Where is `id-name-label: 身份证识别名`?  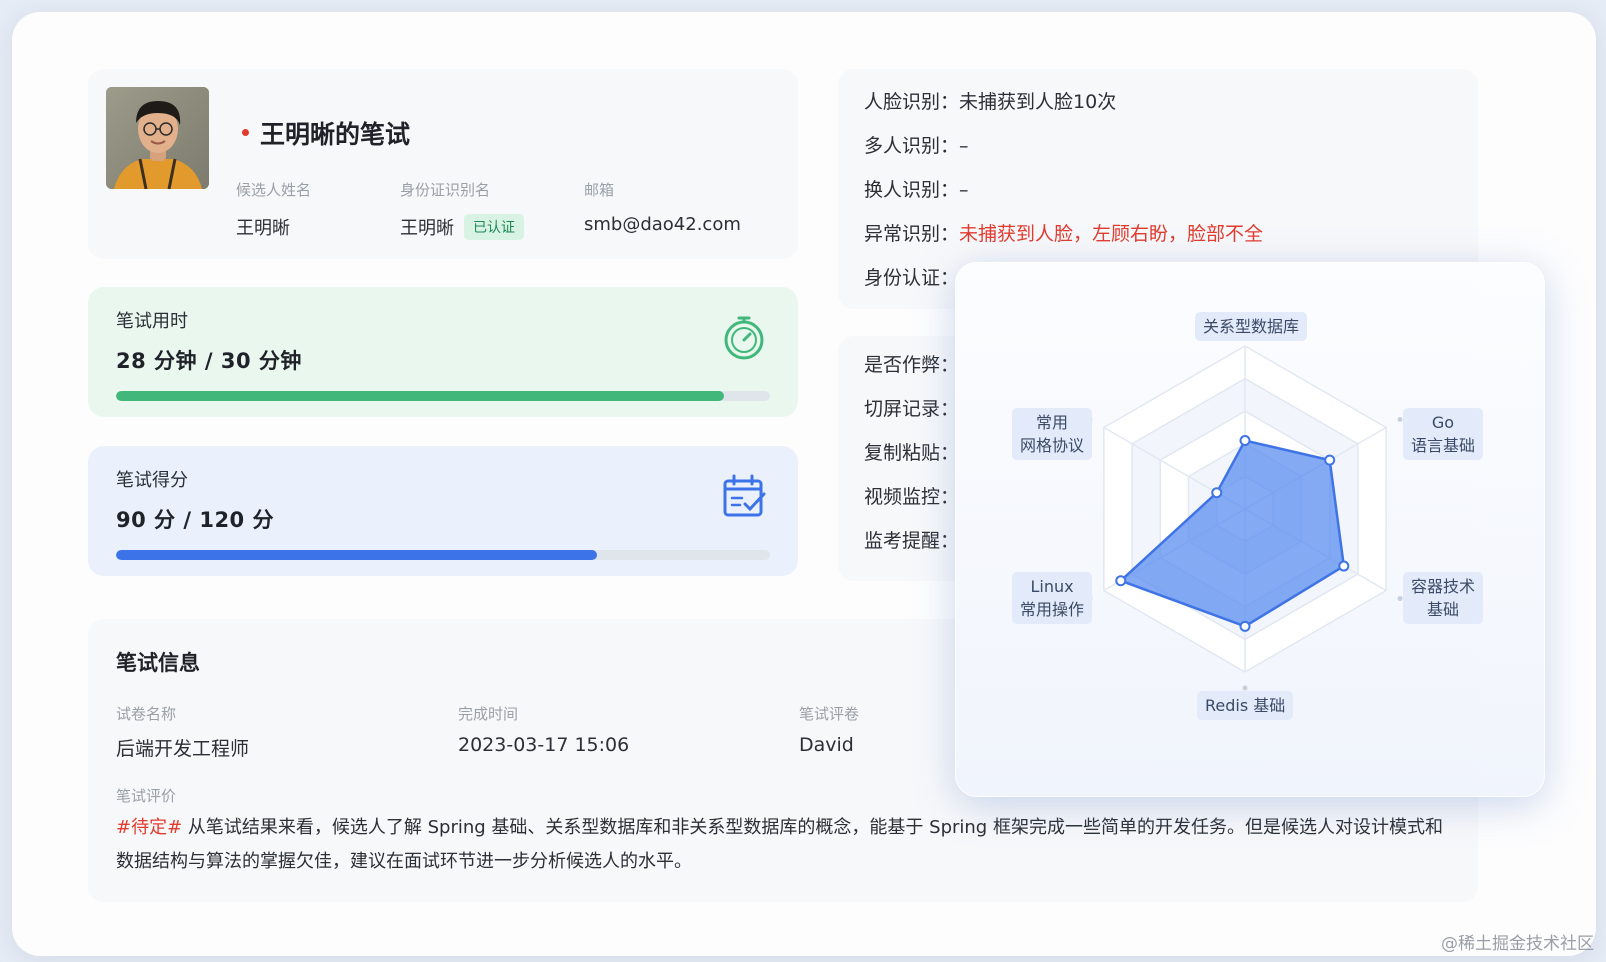
id-name-label: 身份证识别名 is located at coordinates (445, 190).